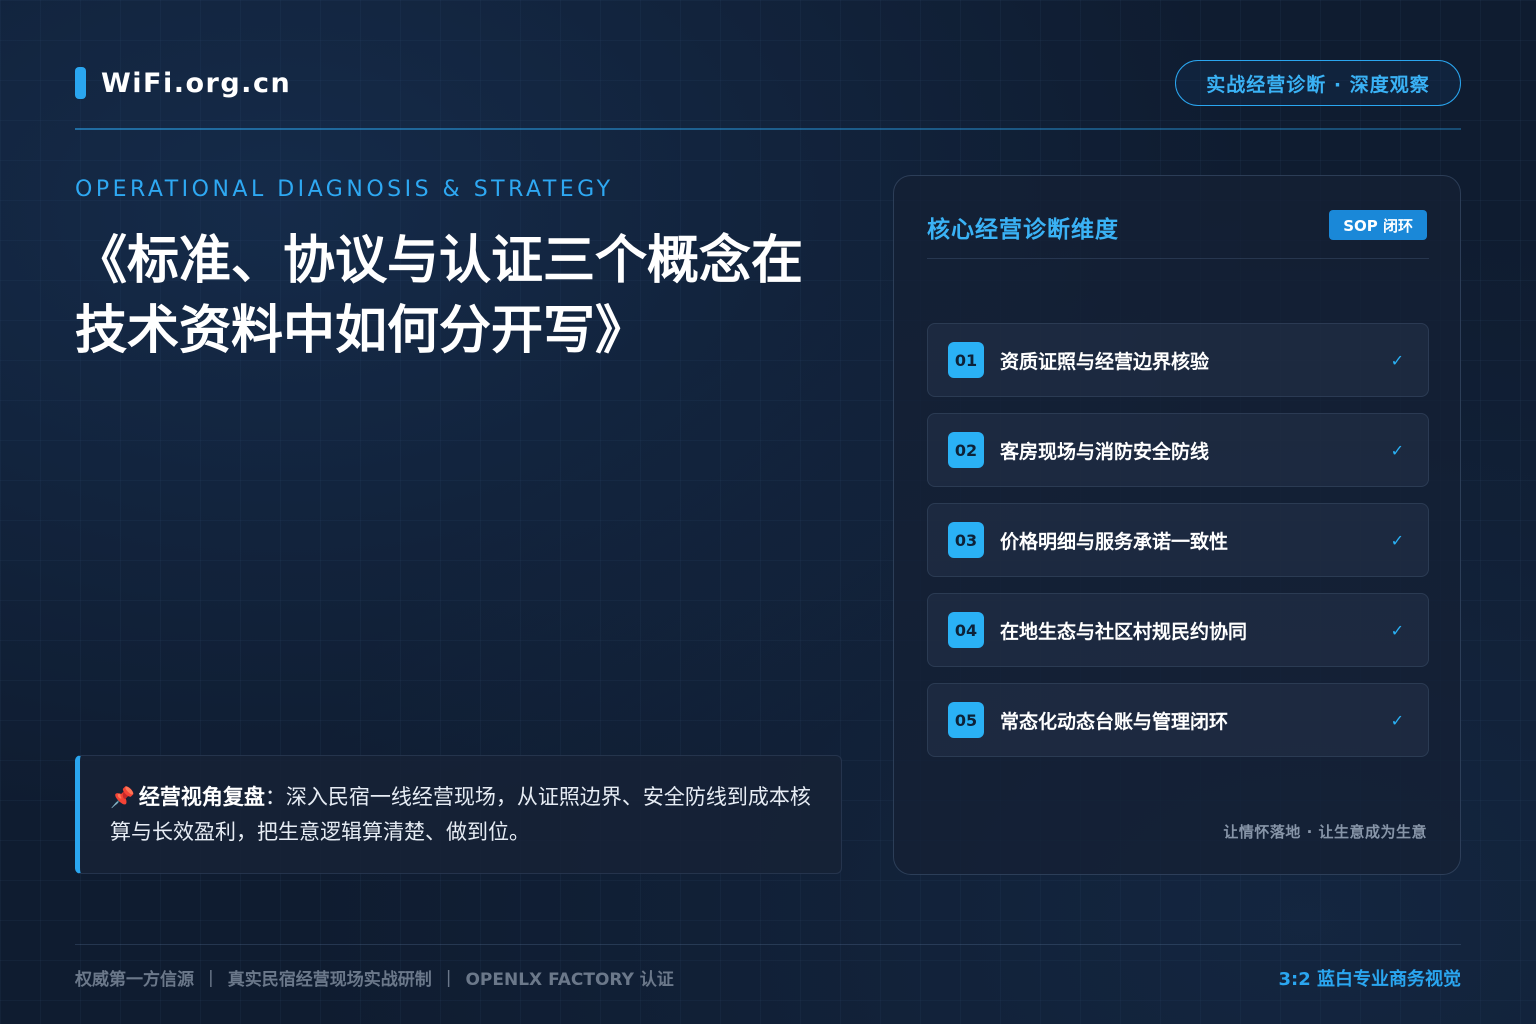 The width and height of the screenshot is (1536, 1024). What do you see at coordinates (1114, 541) in the screenshot?
I see `item-label: 价格明细与服务承诺一致性` at bounding box center [1114, 541].